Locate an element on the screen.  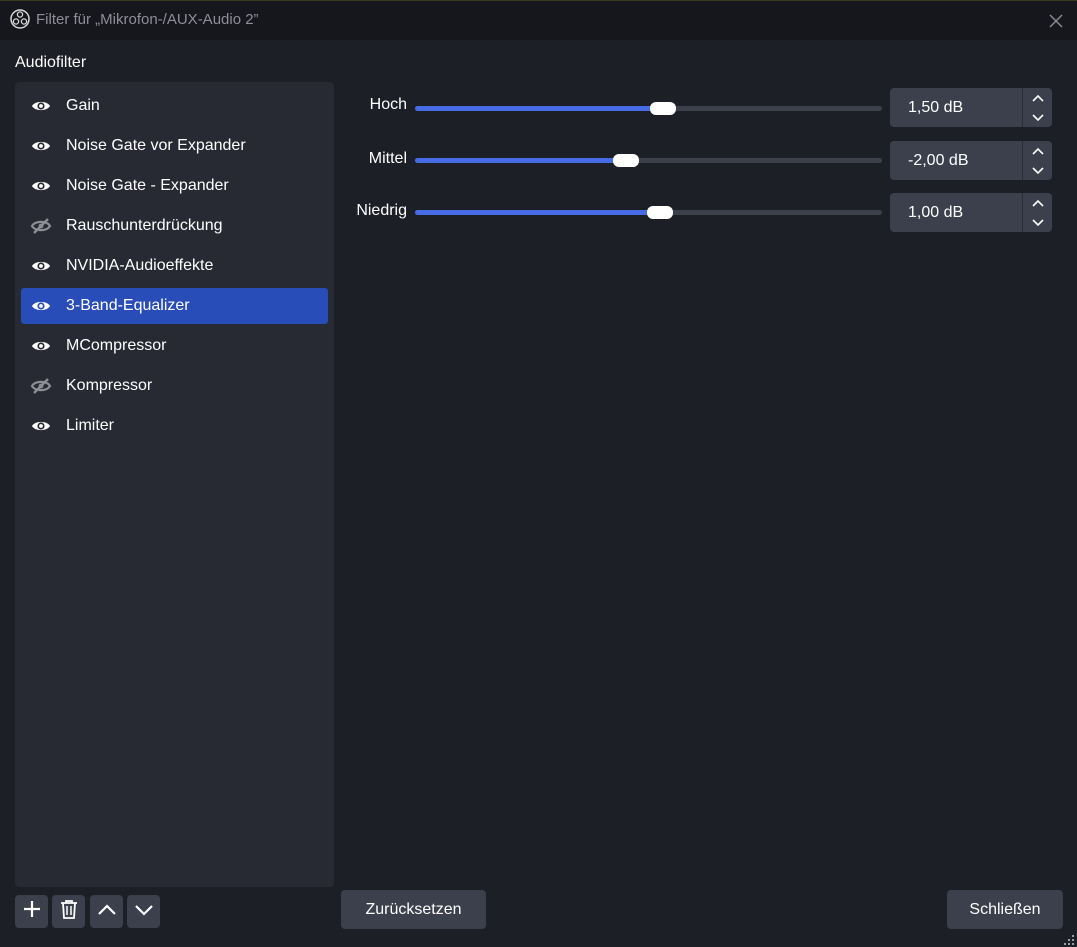
reset-button: Zurücksetzen is located at coordinates (413, 909).